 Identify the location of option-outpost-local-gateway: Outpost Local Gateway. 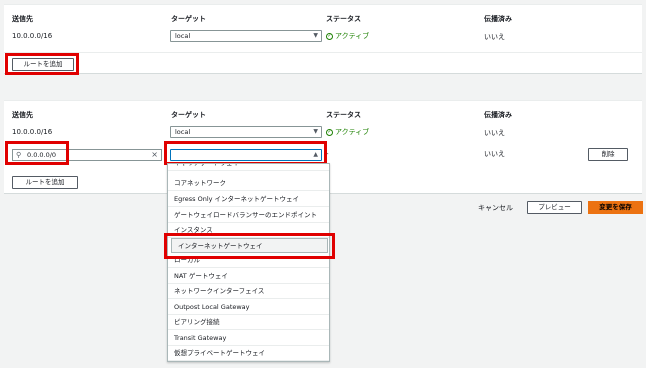
(248, 307).